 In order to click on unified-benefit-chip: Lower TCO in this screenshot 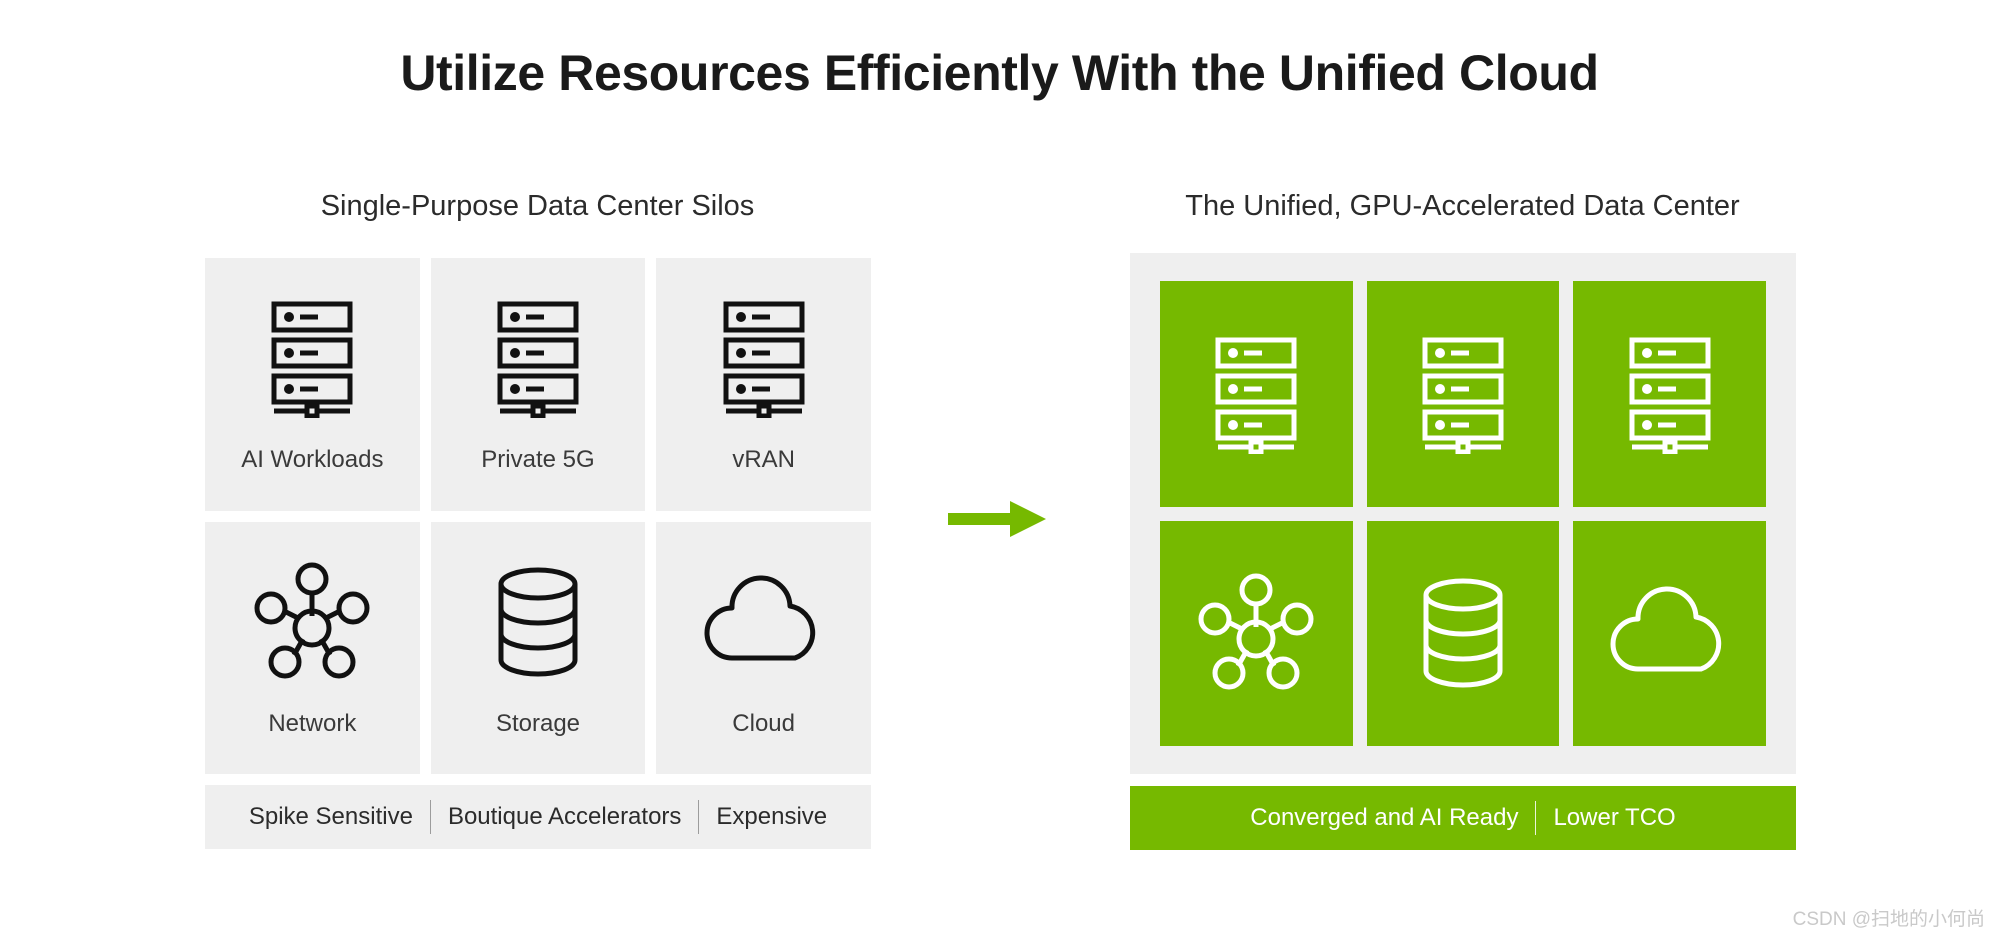, I will do `click(1614, 817)`.